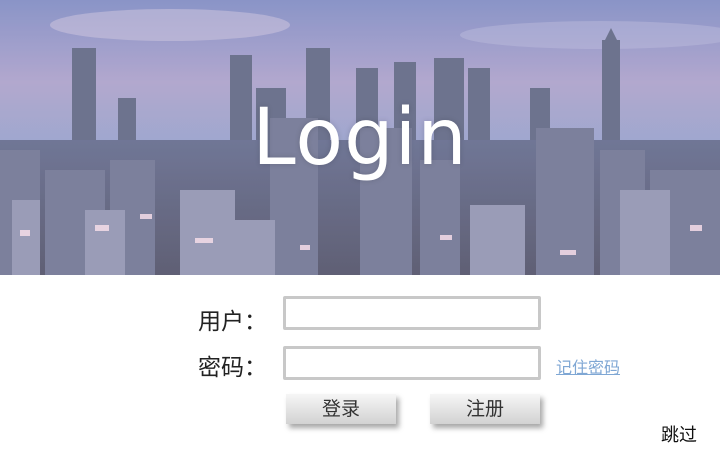 This screenshot has width=720, height=450. Describe the element at coordinates (485, 409) in the screenshot. I see `register-button: 注册` at that location.